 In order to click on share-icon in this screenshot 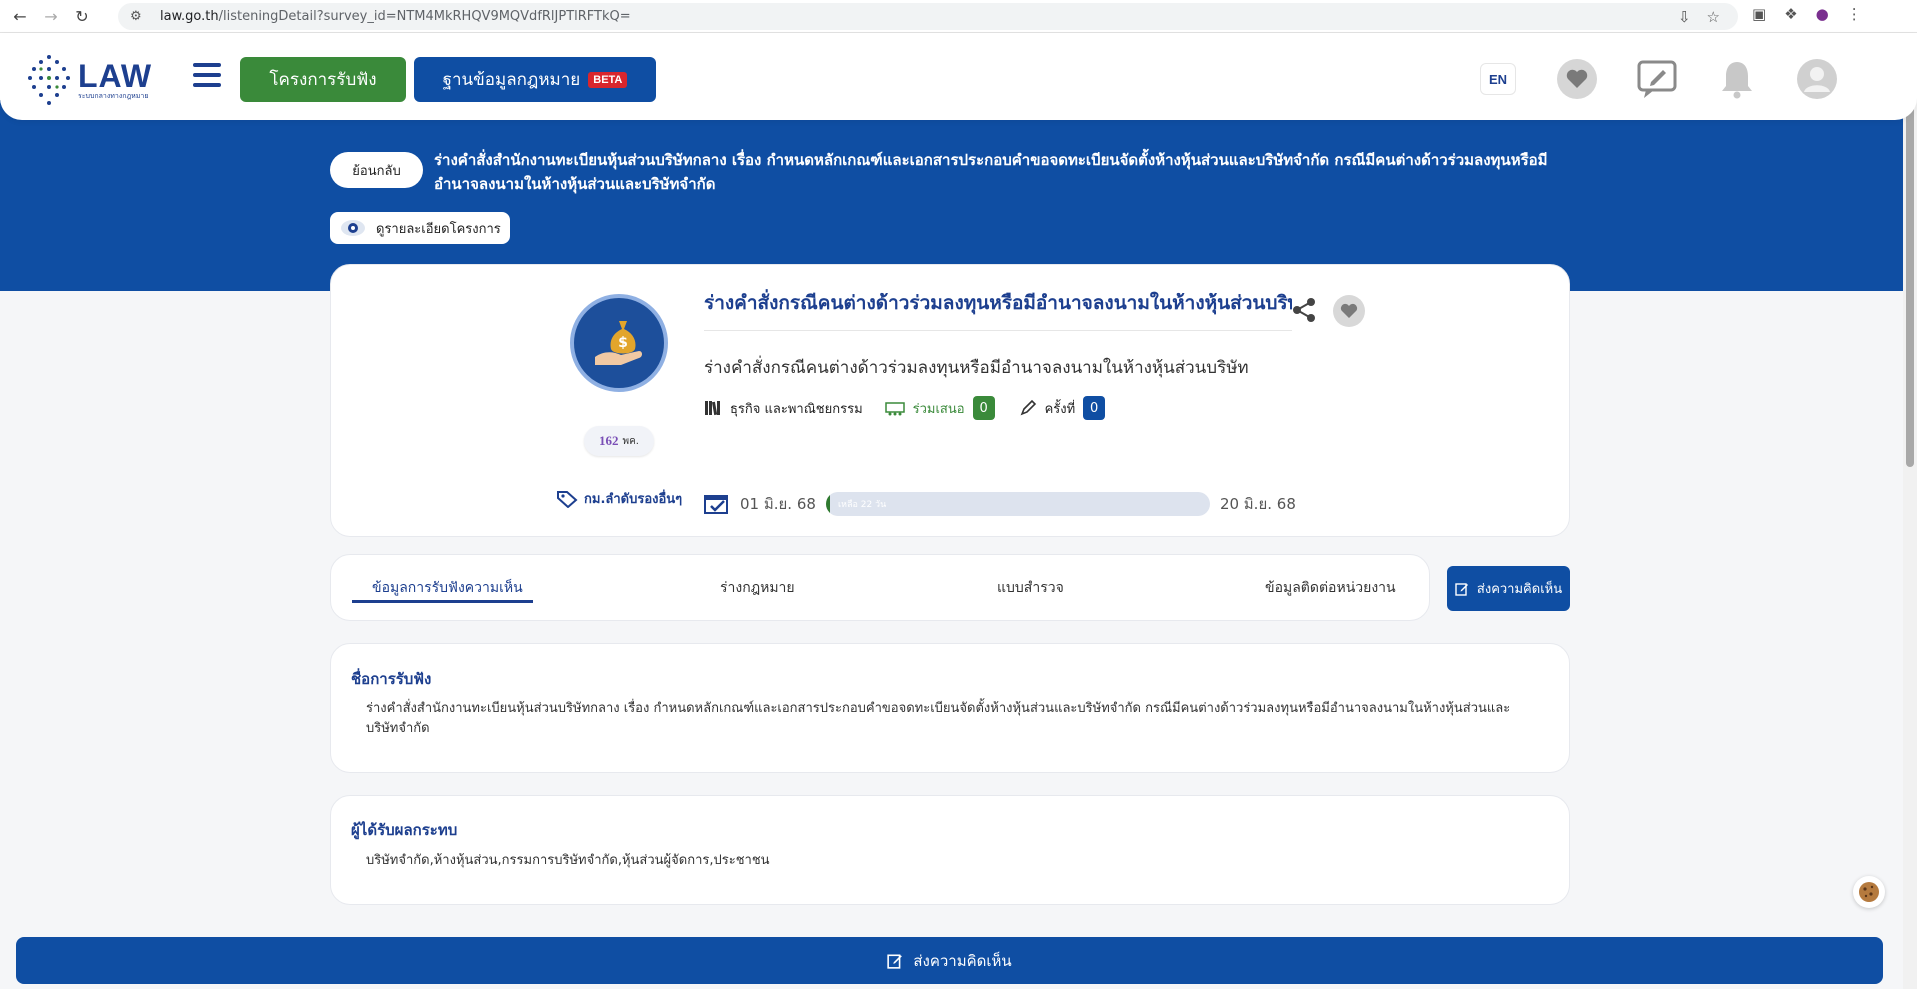, I will do `click(1304, 310)`.